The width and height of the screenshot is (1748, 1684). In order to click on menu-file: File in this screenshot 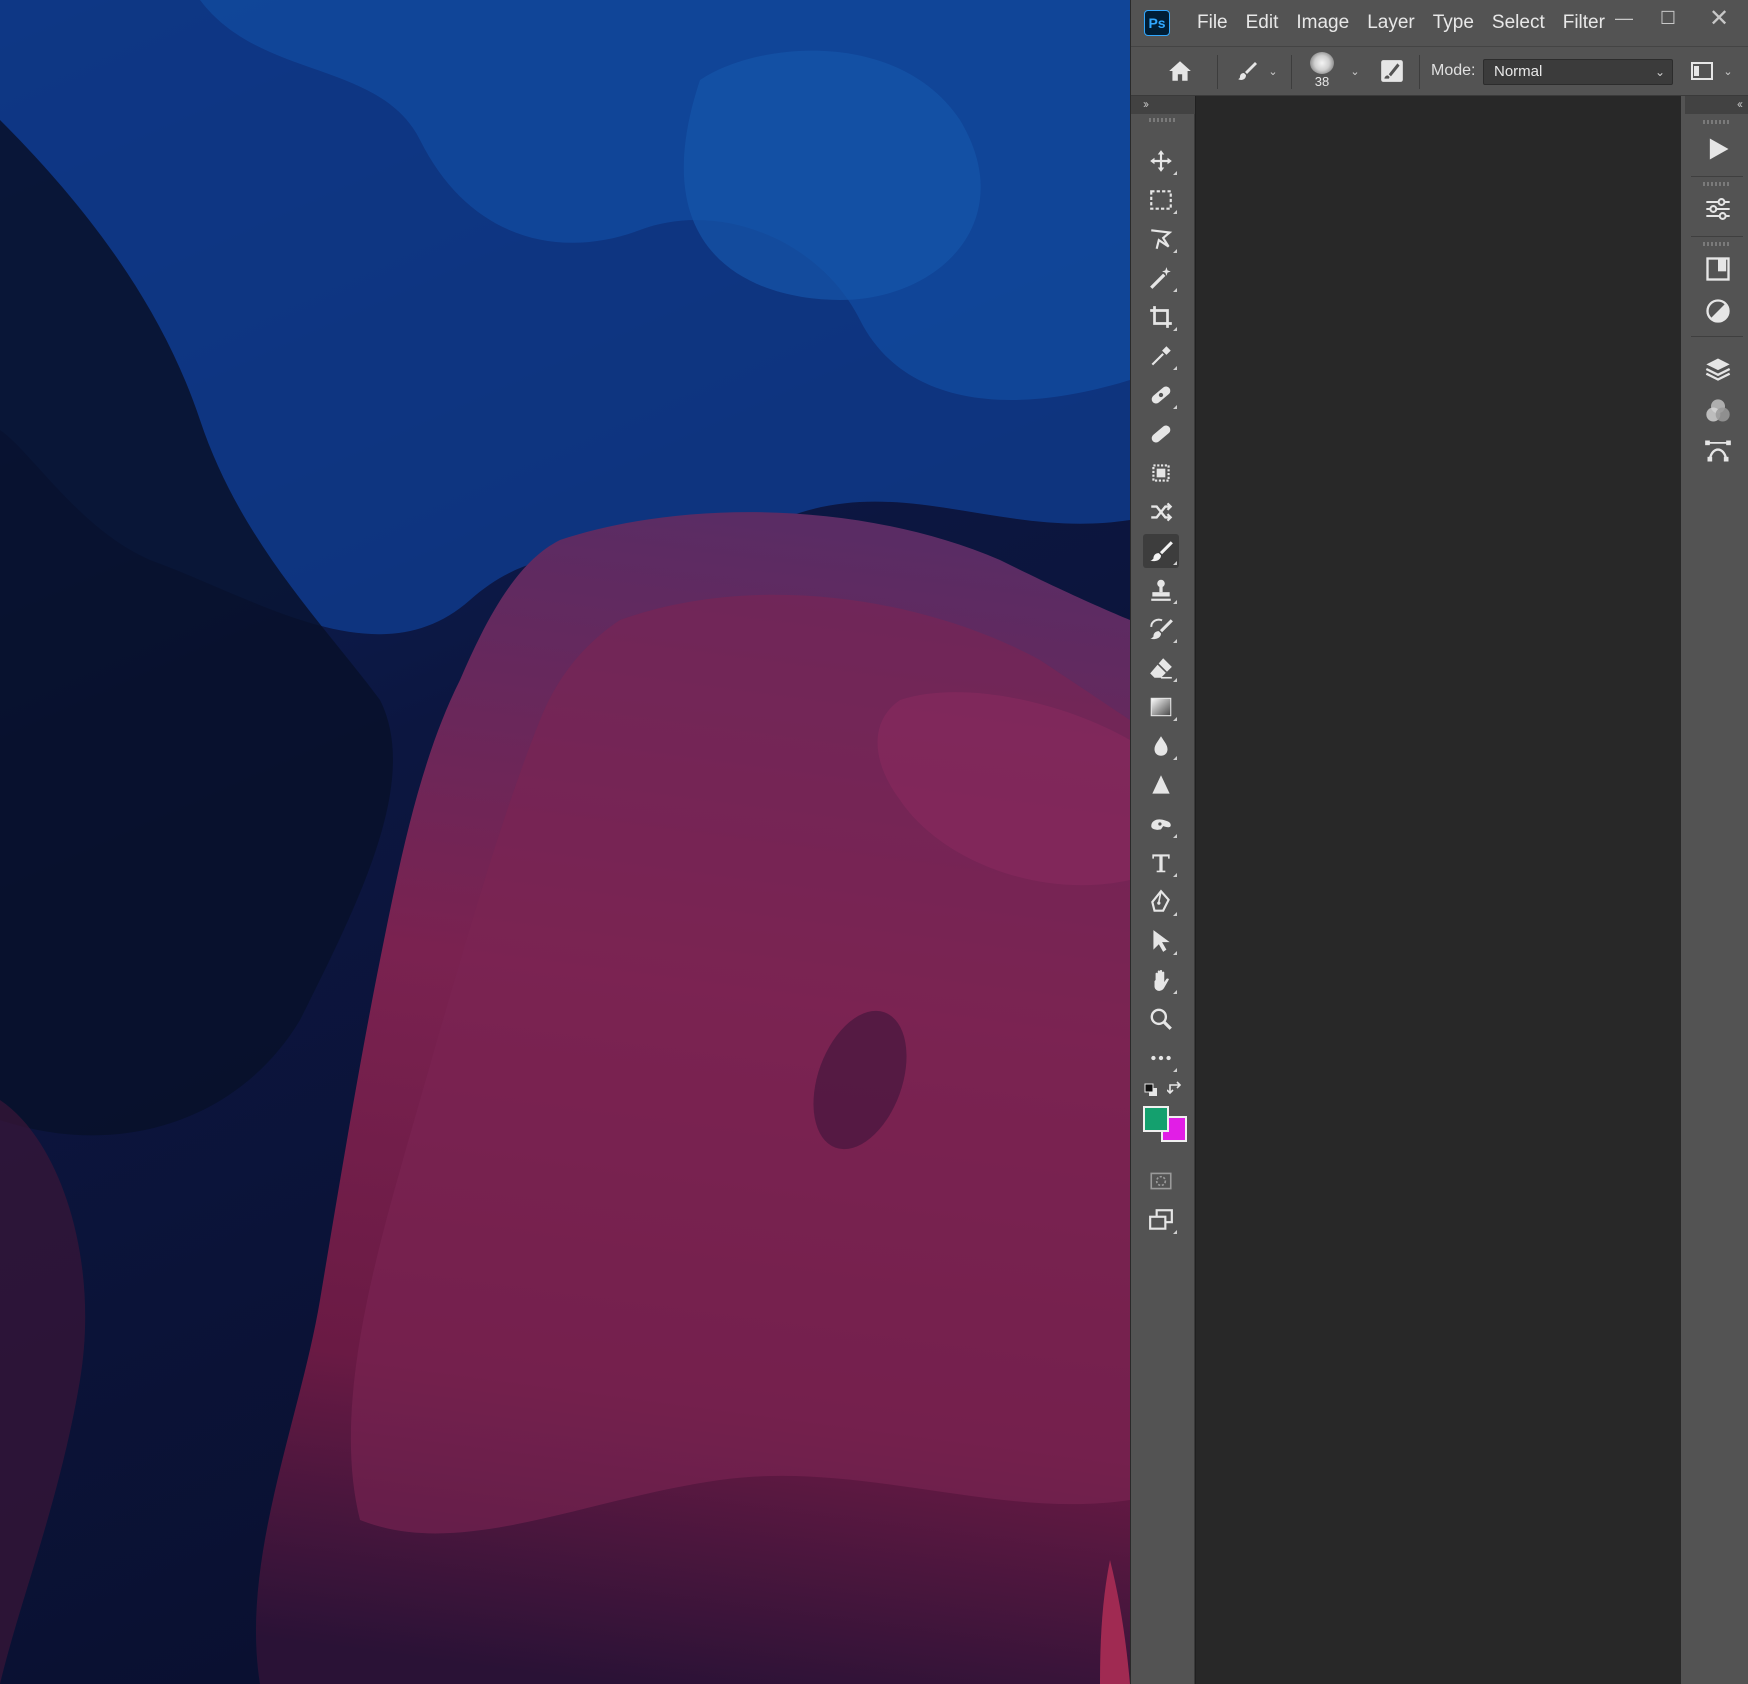, I will do `click(1212, 23)`.